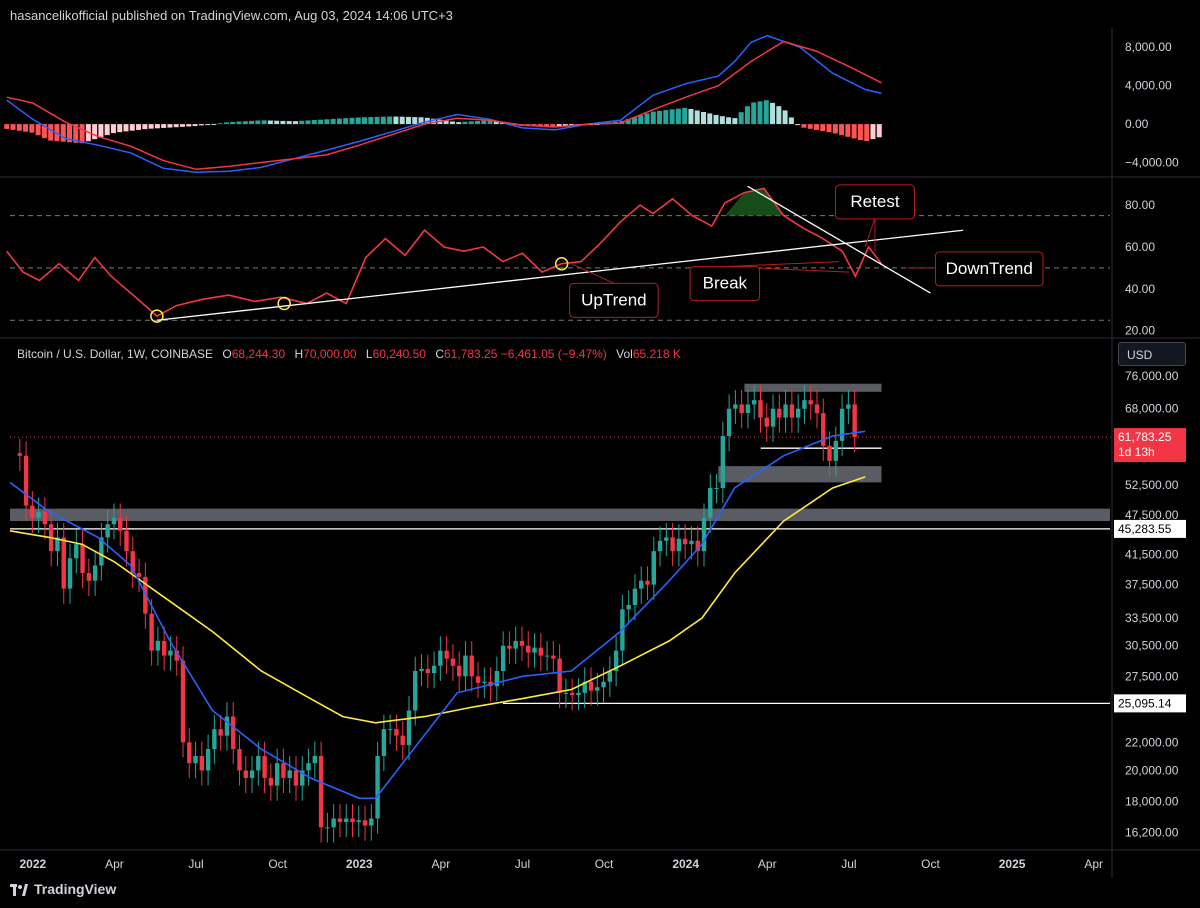 The width and height of the screenshot is (1200, 908). I want to click on price-axis-label: 45,283.55, so click(1145, 529).